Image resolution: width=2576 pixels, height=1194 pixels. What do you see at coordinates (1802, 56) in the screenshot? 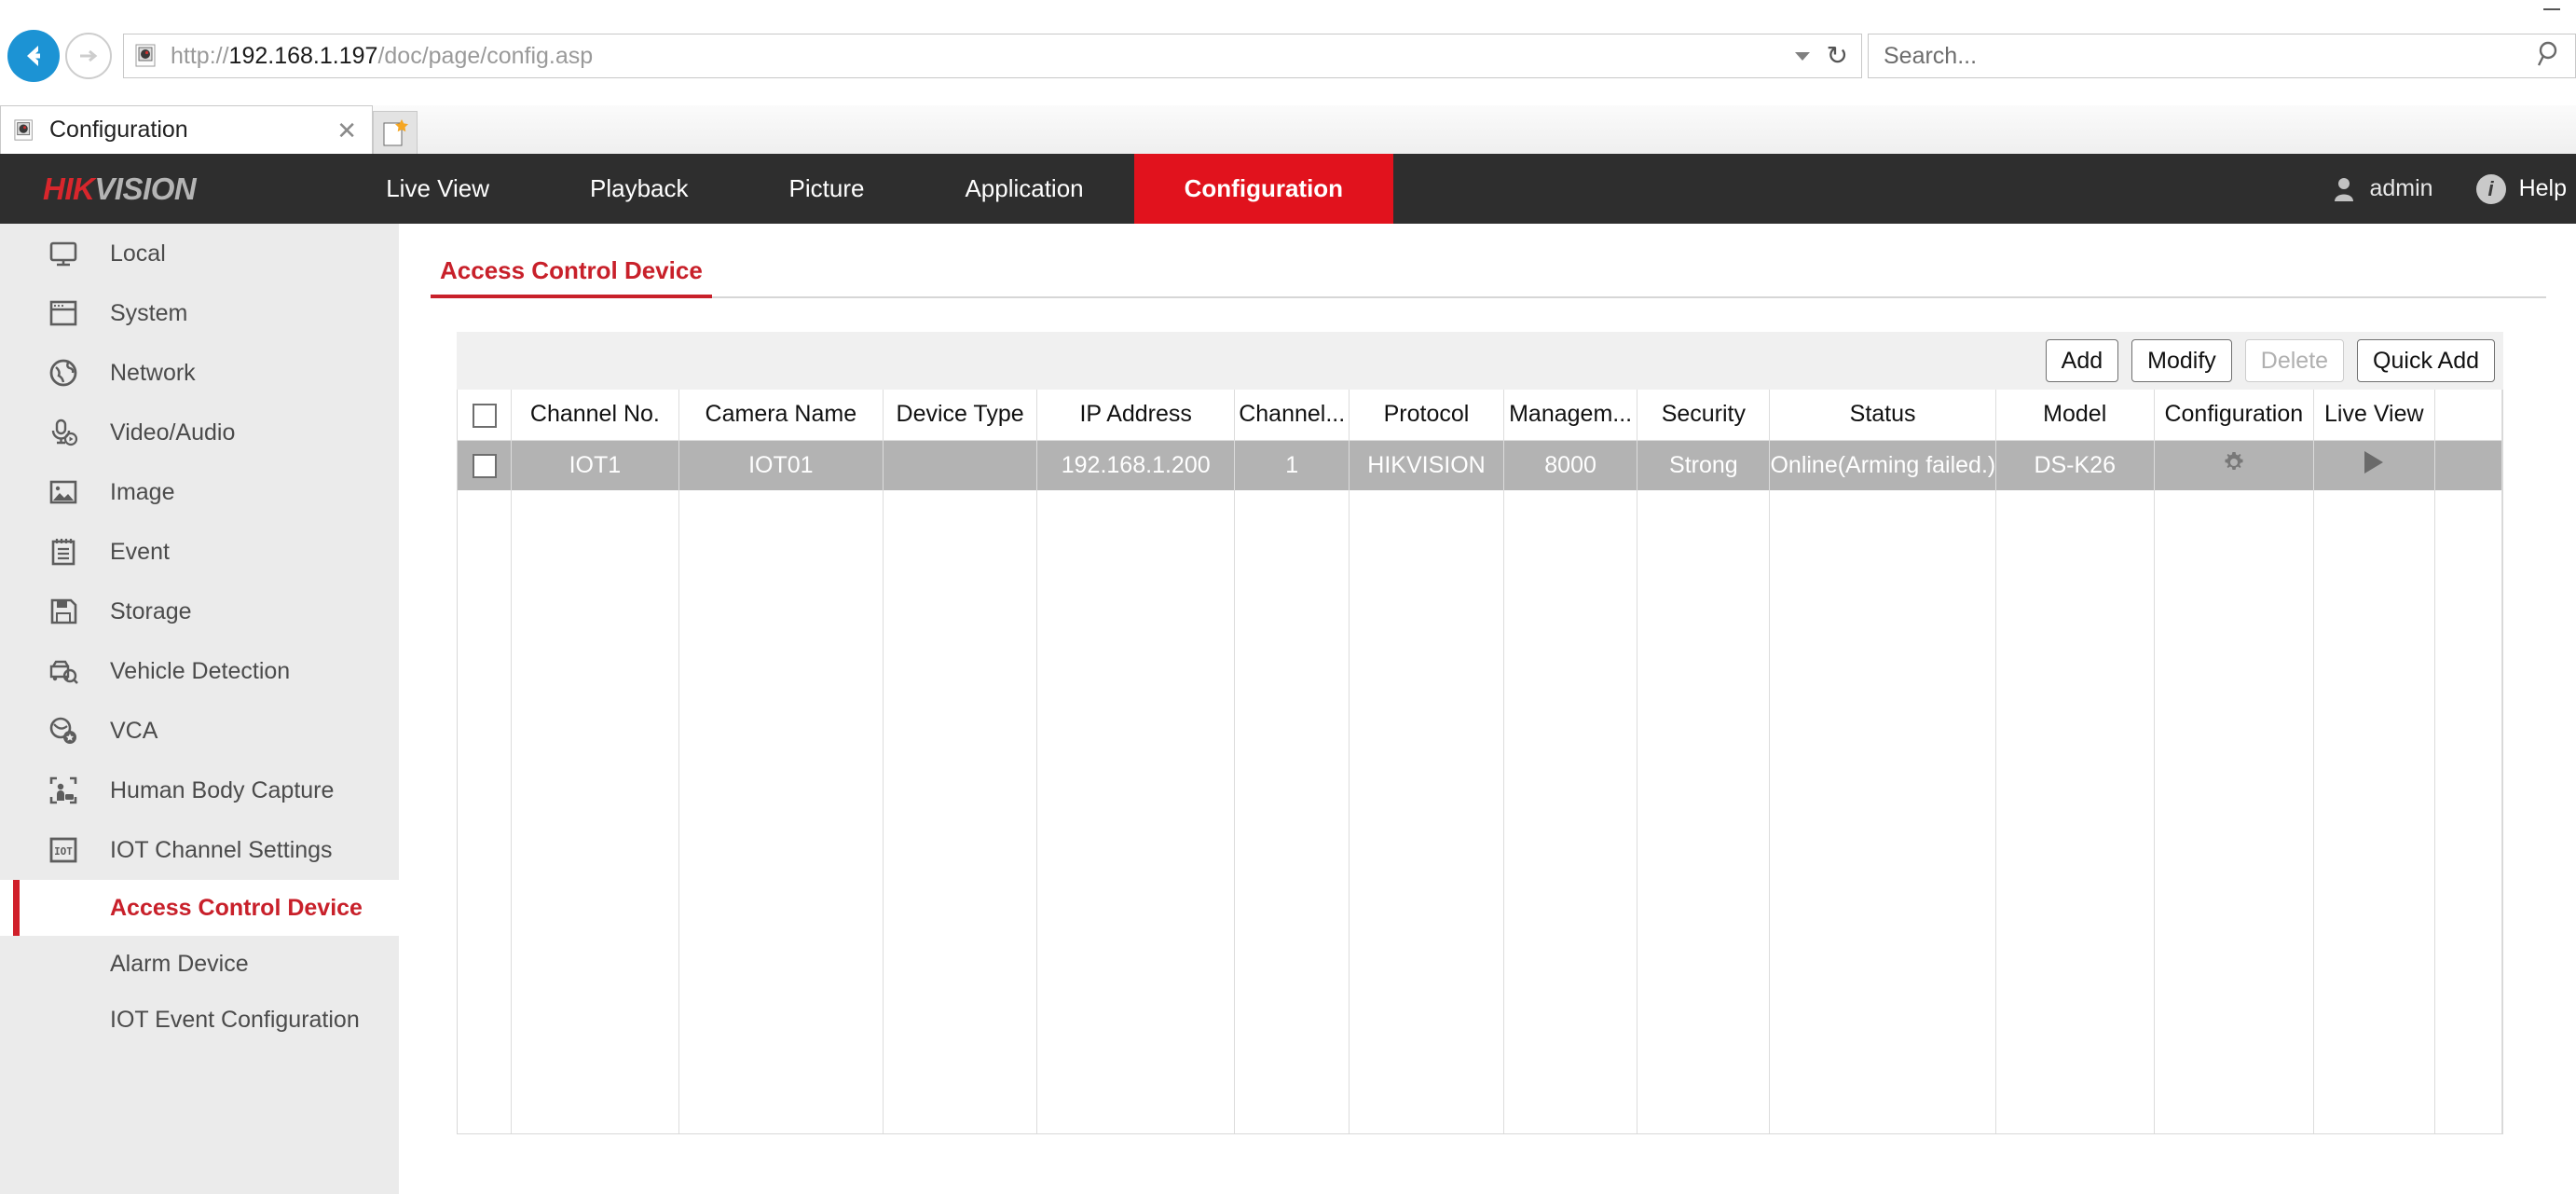
I see `address-dropdown-icon` at bounding box center [1802, 56].